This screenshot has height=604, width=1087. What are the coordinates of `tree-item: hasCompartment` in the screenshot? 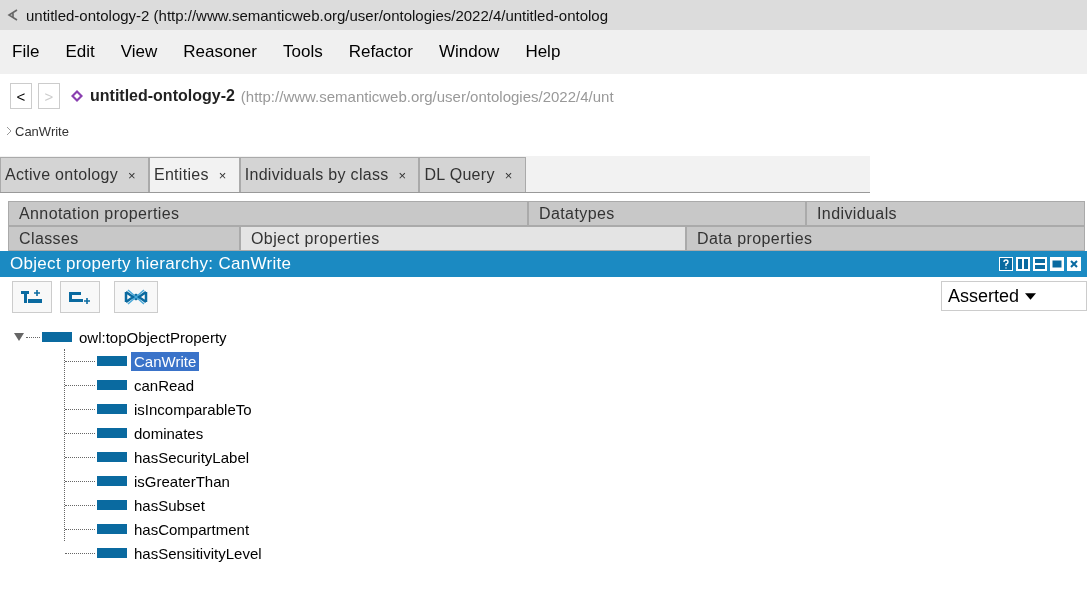 It's located at (192, 529).